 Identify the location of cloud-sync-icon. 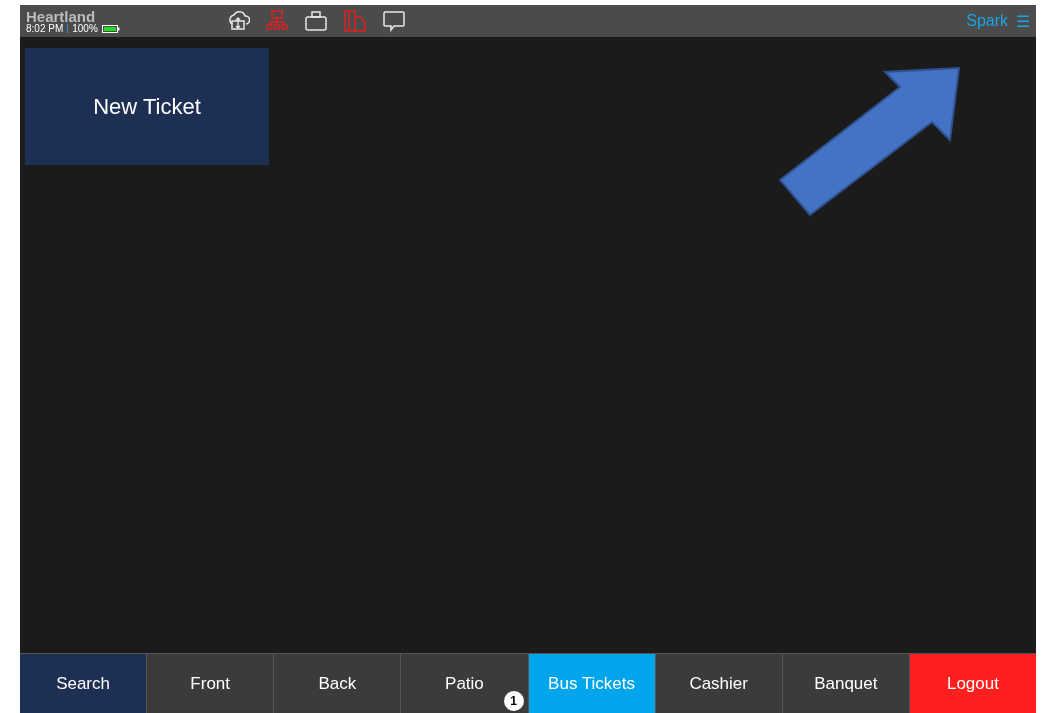
(238, 21).